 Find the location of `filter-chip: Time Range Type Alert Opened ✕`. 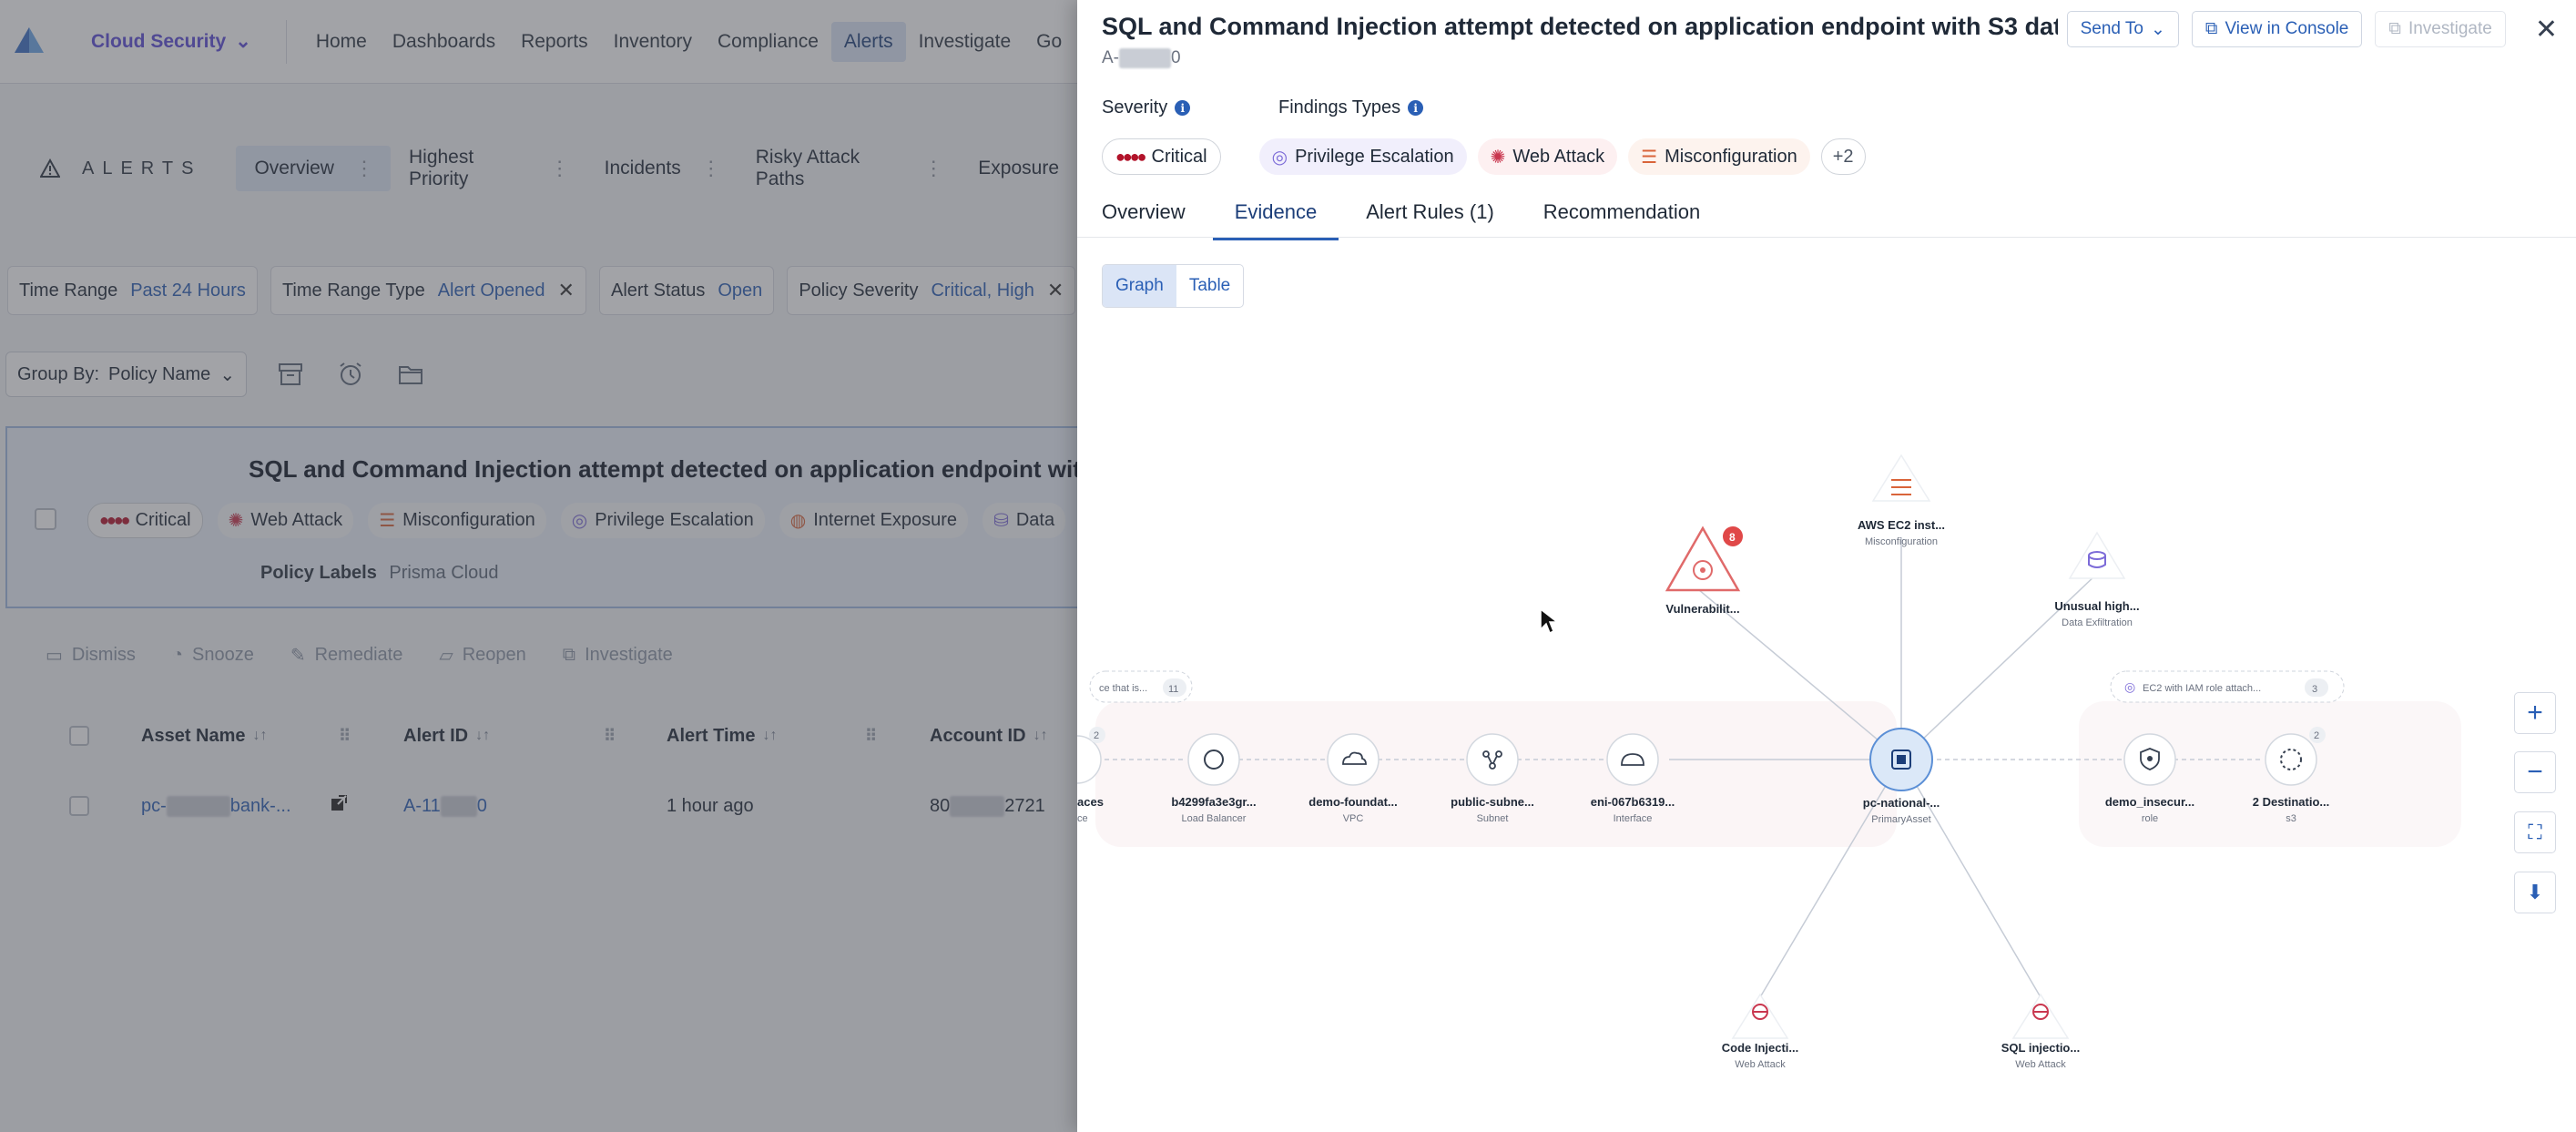

filter-chip: Time Range Type Alert Opened ✕ is located at coordinates (428, 290).